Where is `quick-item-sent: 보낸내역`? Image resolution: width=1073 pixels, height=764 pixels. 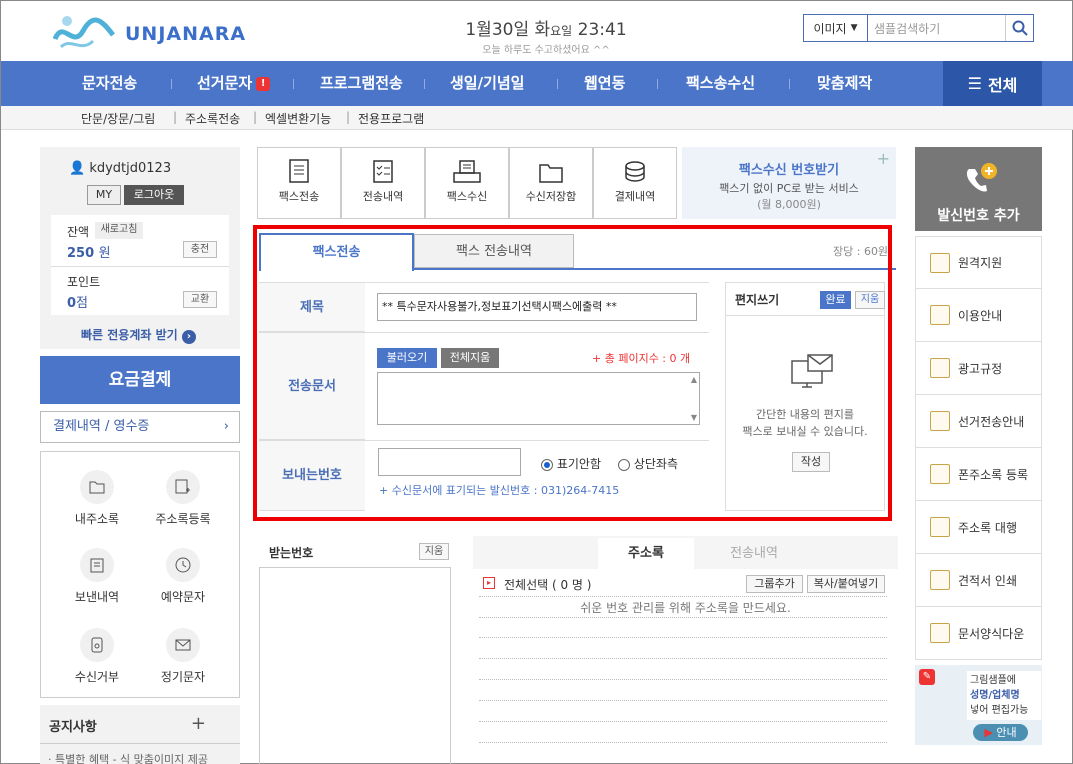 quick-item-sent: 보낸내역 is located at coordinates (97, 576).